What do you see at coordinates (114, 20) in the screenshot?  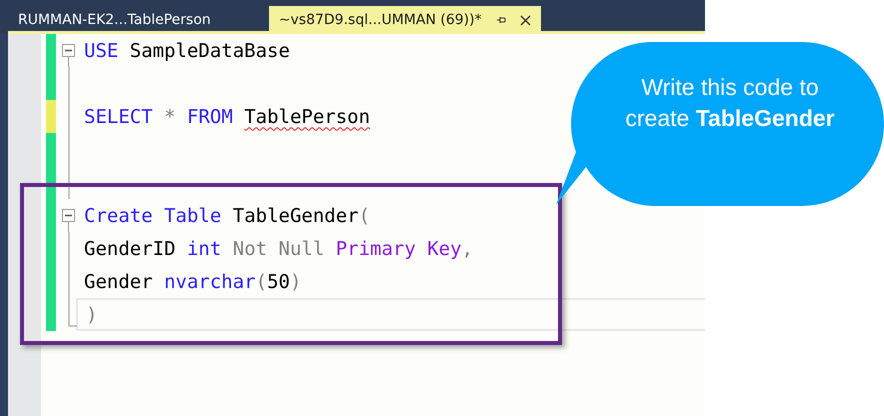 I see `document-tab: RUMMAN-EK2...TablePerson` at bounding box center [114, 20].